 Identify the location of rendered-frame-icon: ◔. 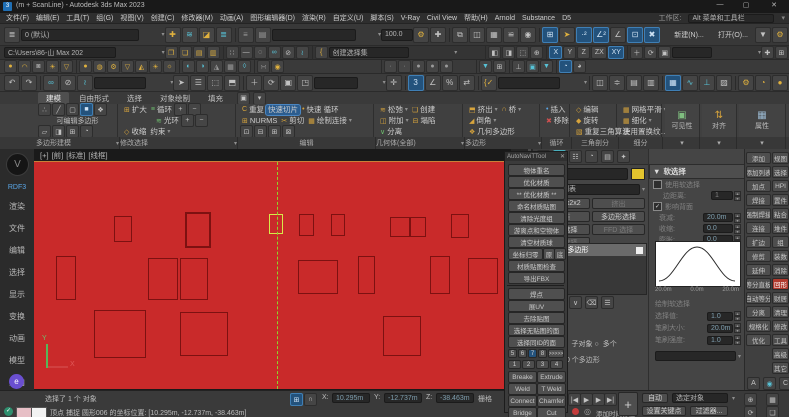
(762, 82).